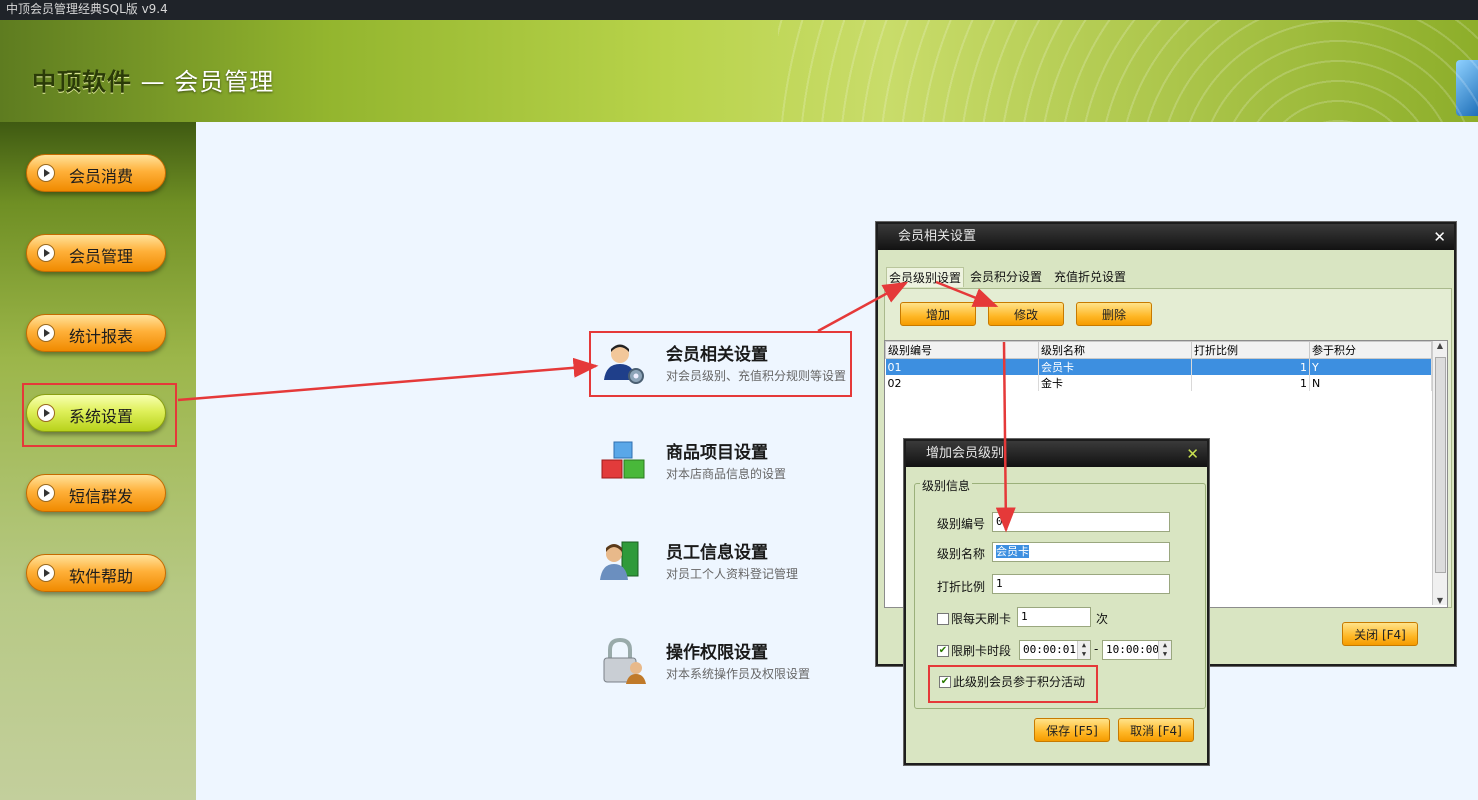 Image resolution: width=1478 pixels, height=800 pixels. Describe the element at coordinates (1005, 437) in the screenshot. I see `arrow-to-code-field` at that location.